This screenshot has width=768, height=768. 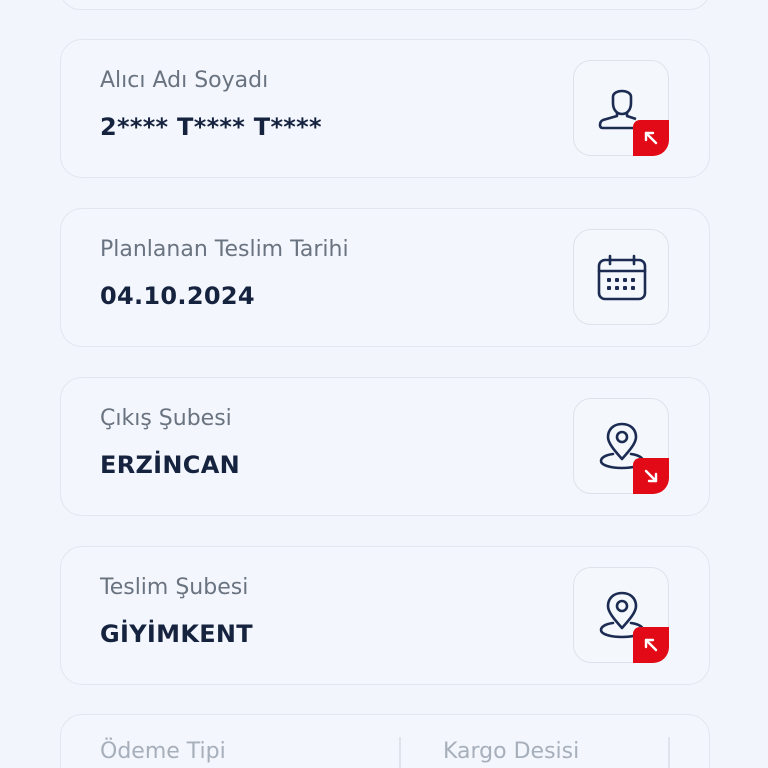 I want to click on calendar-icon-box, so click(x=621, y=277).